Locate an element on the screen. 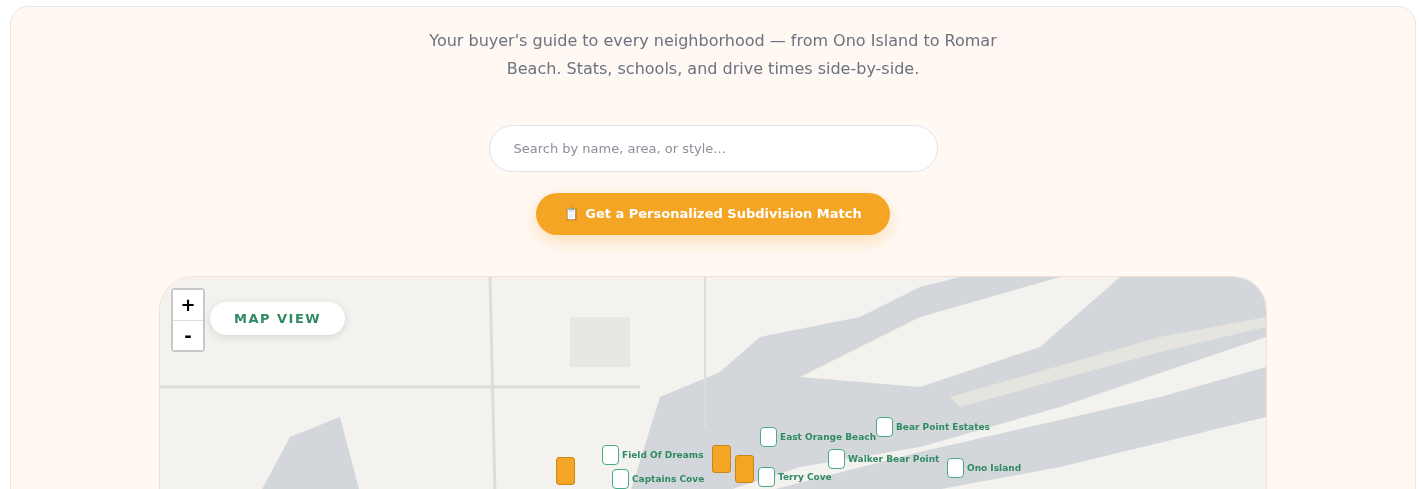  map-marker-label: East Orange Beach is located at coordinates (828, 436).